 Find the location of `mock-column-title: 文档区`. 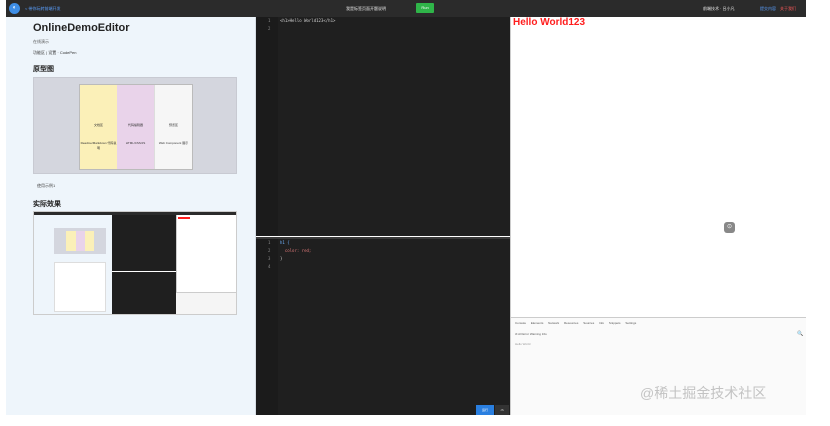

mock-column-title: 文档区 is located at coordinates (98, 125).